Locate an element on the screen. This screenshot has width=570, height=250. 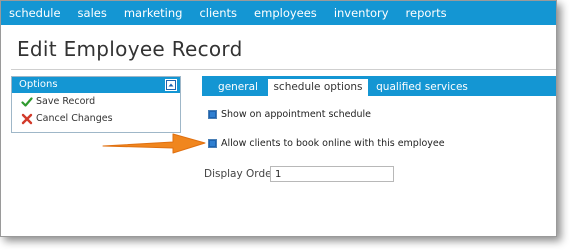
show-on-schedule-option: Show on appointment schedule is located at coordinates (289, 114).